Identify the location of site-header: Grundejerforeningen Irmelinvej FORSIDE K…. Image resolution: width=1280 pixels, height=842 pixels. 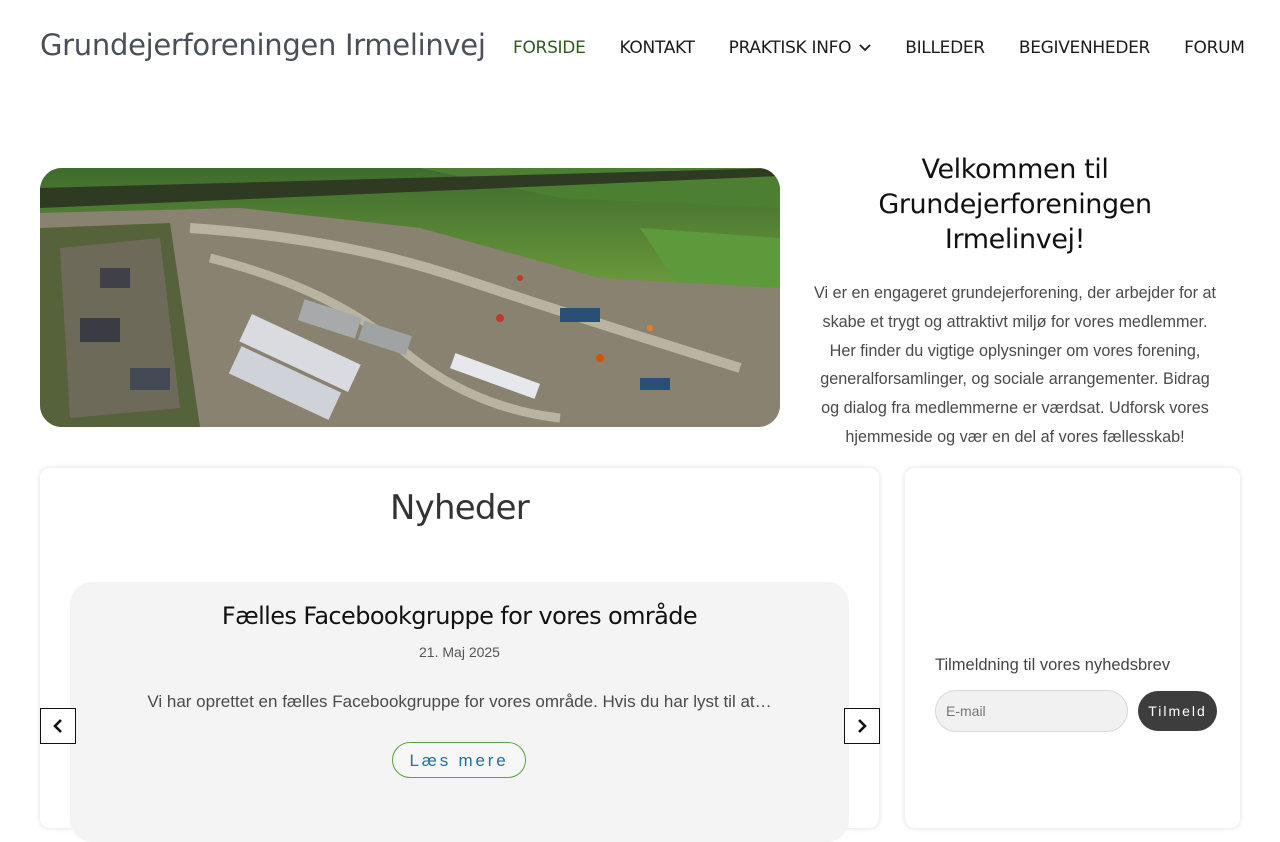
(640, 50).